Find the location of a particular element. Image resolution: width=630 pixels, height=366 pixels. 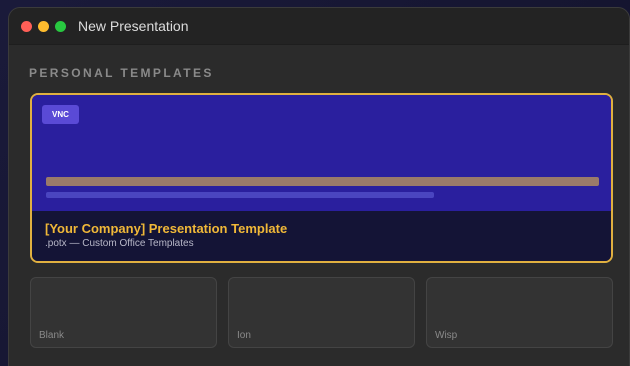

template-thumb-label: Blank is located at coordinates (52, 335).